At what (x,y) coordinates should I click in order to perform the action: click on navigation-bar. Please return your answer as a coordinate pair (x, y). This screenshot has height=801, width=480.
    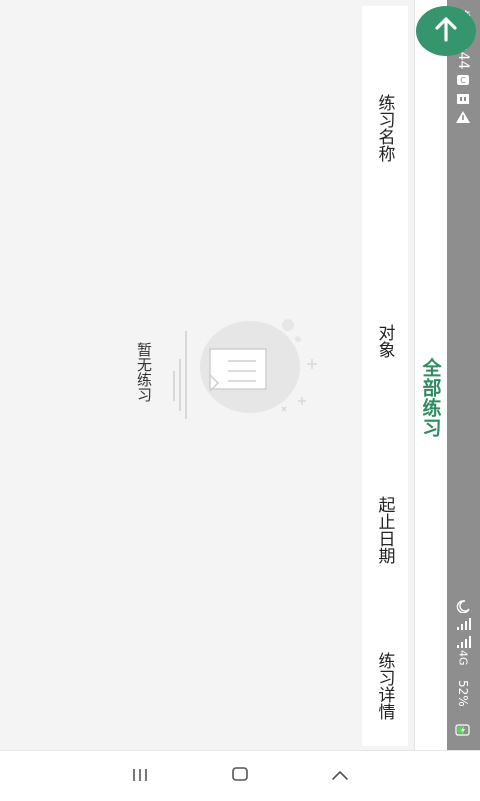
    Looking at the image, I should click on (240, 775).